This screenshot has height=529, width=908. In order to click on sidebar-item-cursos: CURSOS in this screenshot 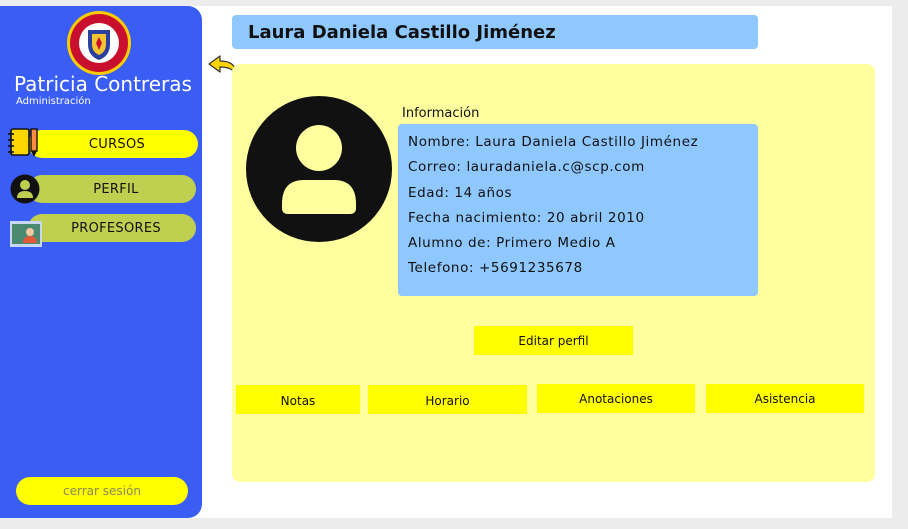, I will do `click(113, 144)`.